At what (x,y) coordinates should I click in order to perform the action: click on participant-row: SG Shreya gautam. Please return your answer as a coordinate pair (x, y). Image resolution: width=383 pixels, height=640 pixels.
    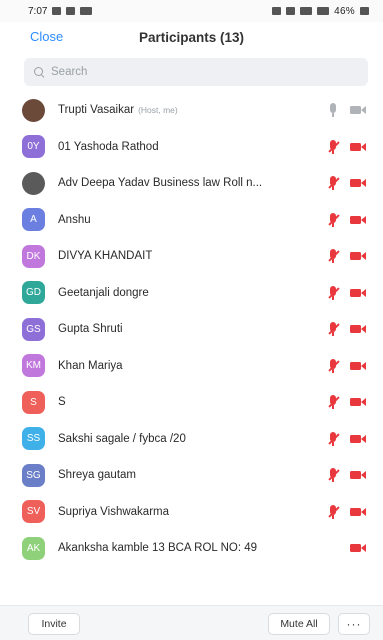
    Looking at the image, I should click on (191, 475).